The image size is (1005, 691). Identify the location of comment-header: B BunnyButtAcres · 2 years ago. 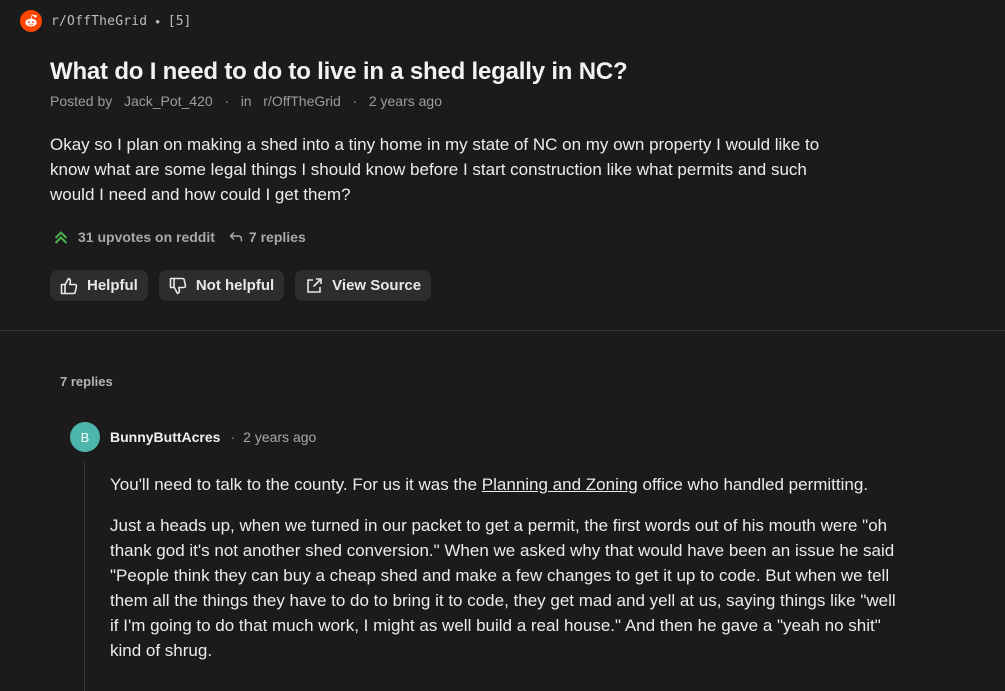
(520, 437).